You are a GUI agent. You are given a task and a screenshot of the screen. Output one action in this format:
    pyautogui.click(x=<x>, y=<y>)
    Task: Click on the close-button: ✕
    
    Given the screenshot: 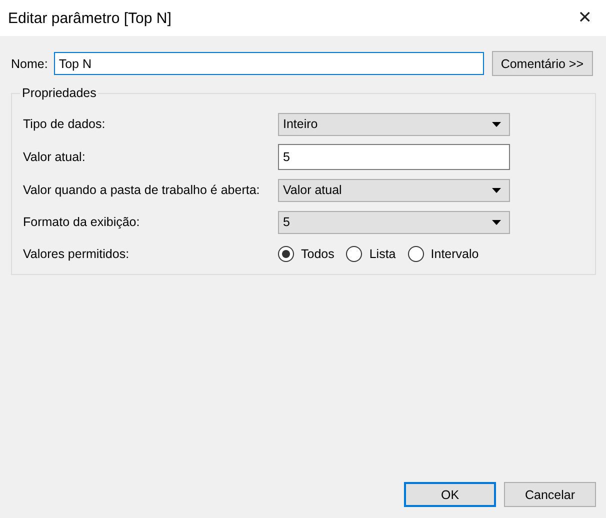 What is the action you would take?
    pyautogui.click(x=585, y=18)
    